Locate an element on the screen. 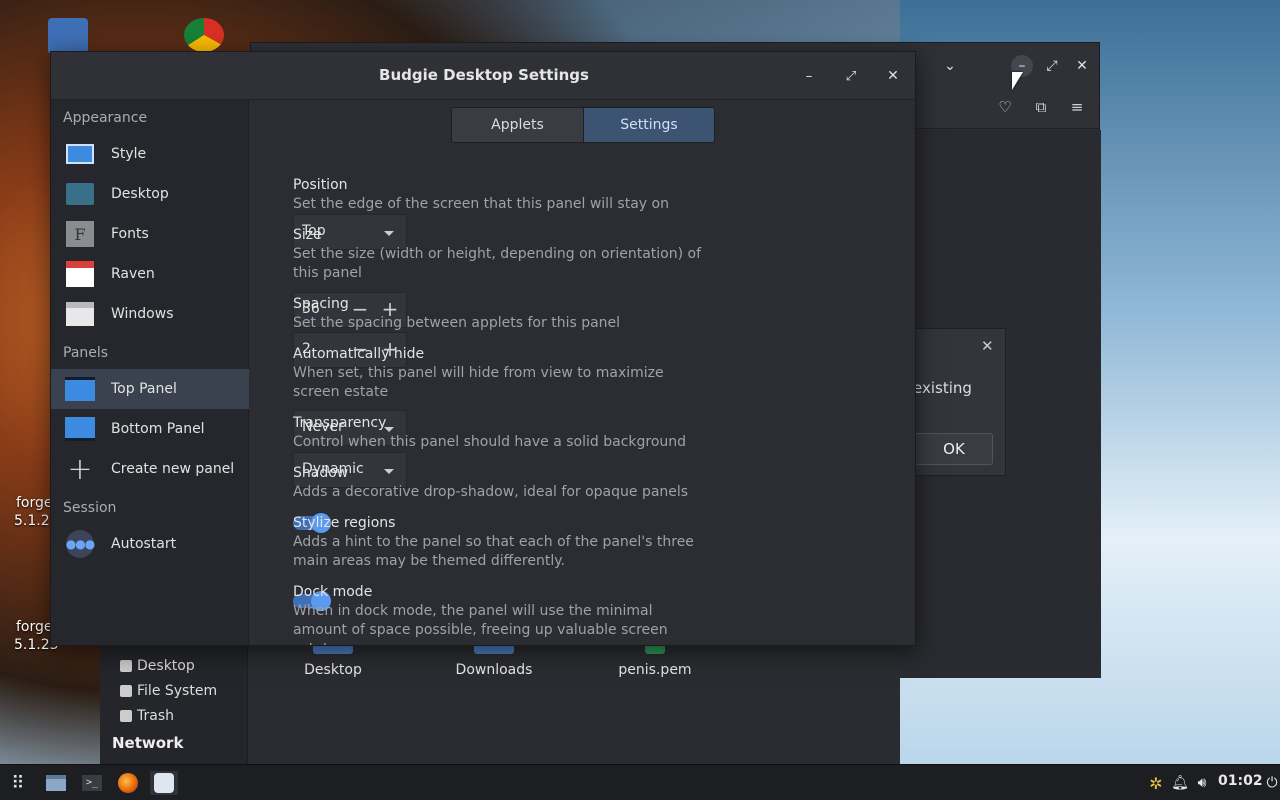 The image size is (1280, 800). fonts-icon: F is located at coordinates (80, 234).